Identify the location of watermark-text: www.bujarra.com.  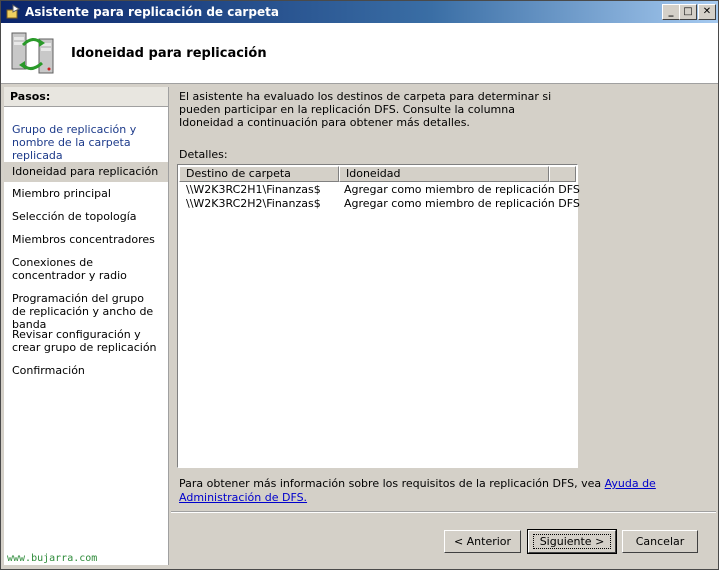
(52, 558).